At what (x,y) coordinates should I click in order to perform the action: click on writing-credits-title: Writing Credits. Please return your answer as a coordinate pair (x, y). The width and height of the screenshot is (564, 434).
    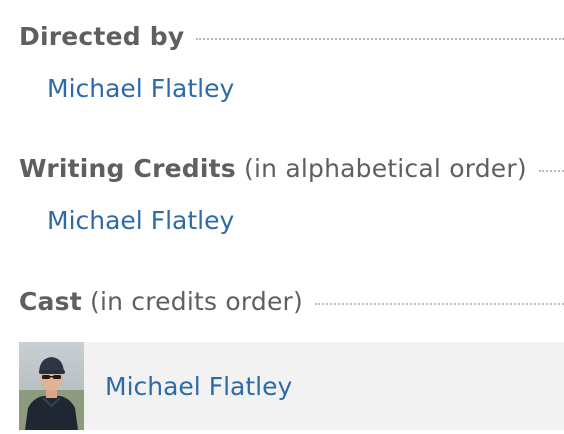
    Looking at the image, I should click on (127, 168).